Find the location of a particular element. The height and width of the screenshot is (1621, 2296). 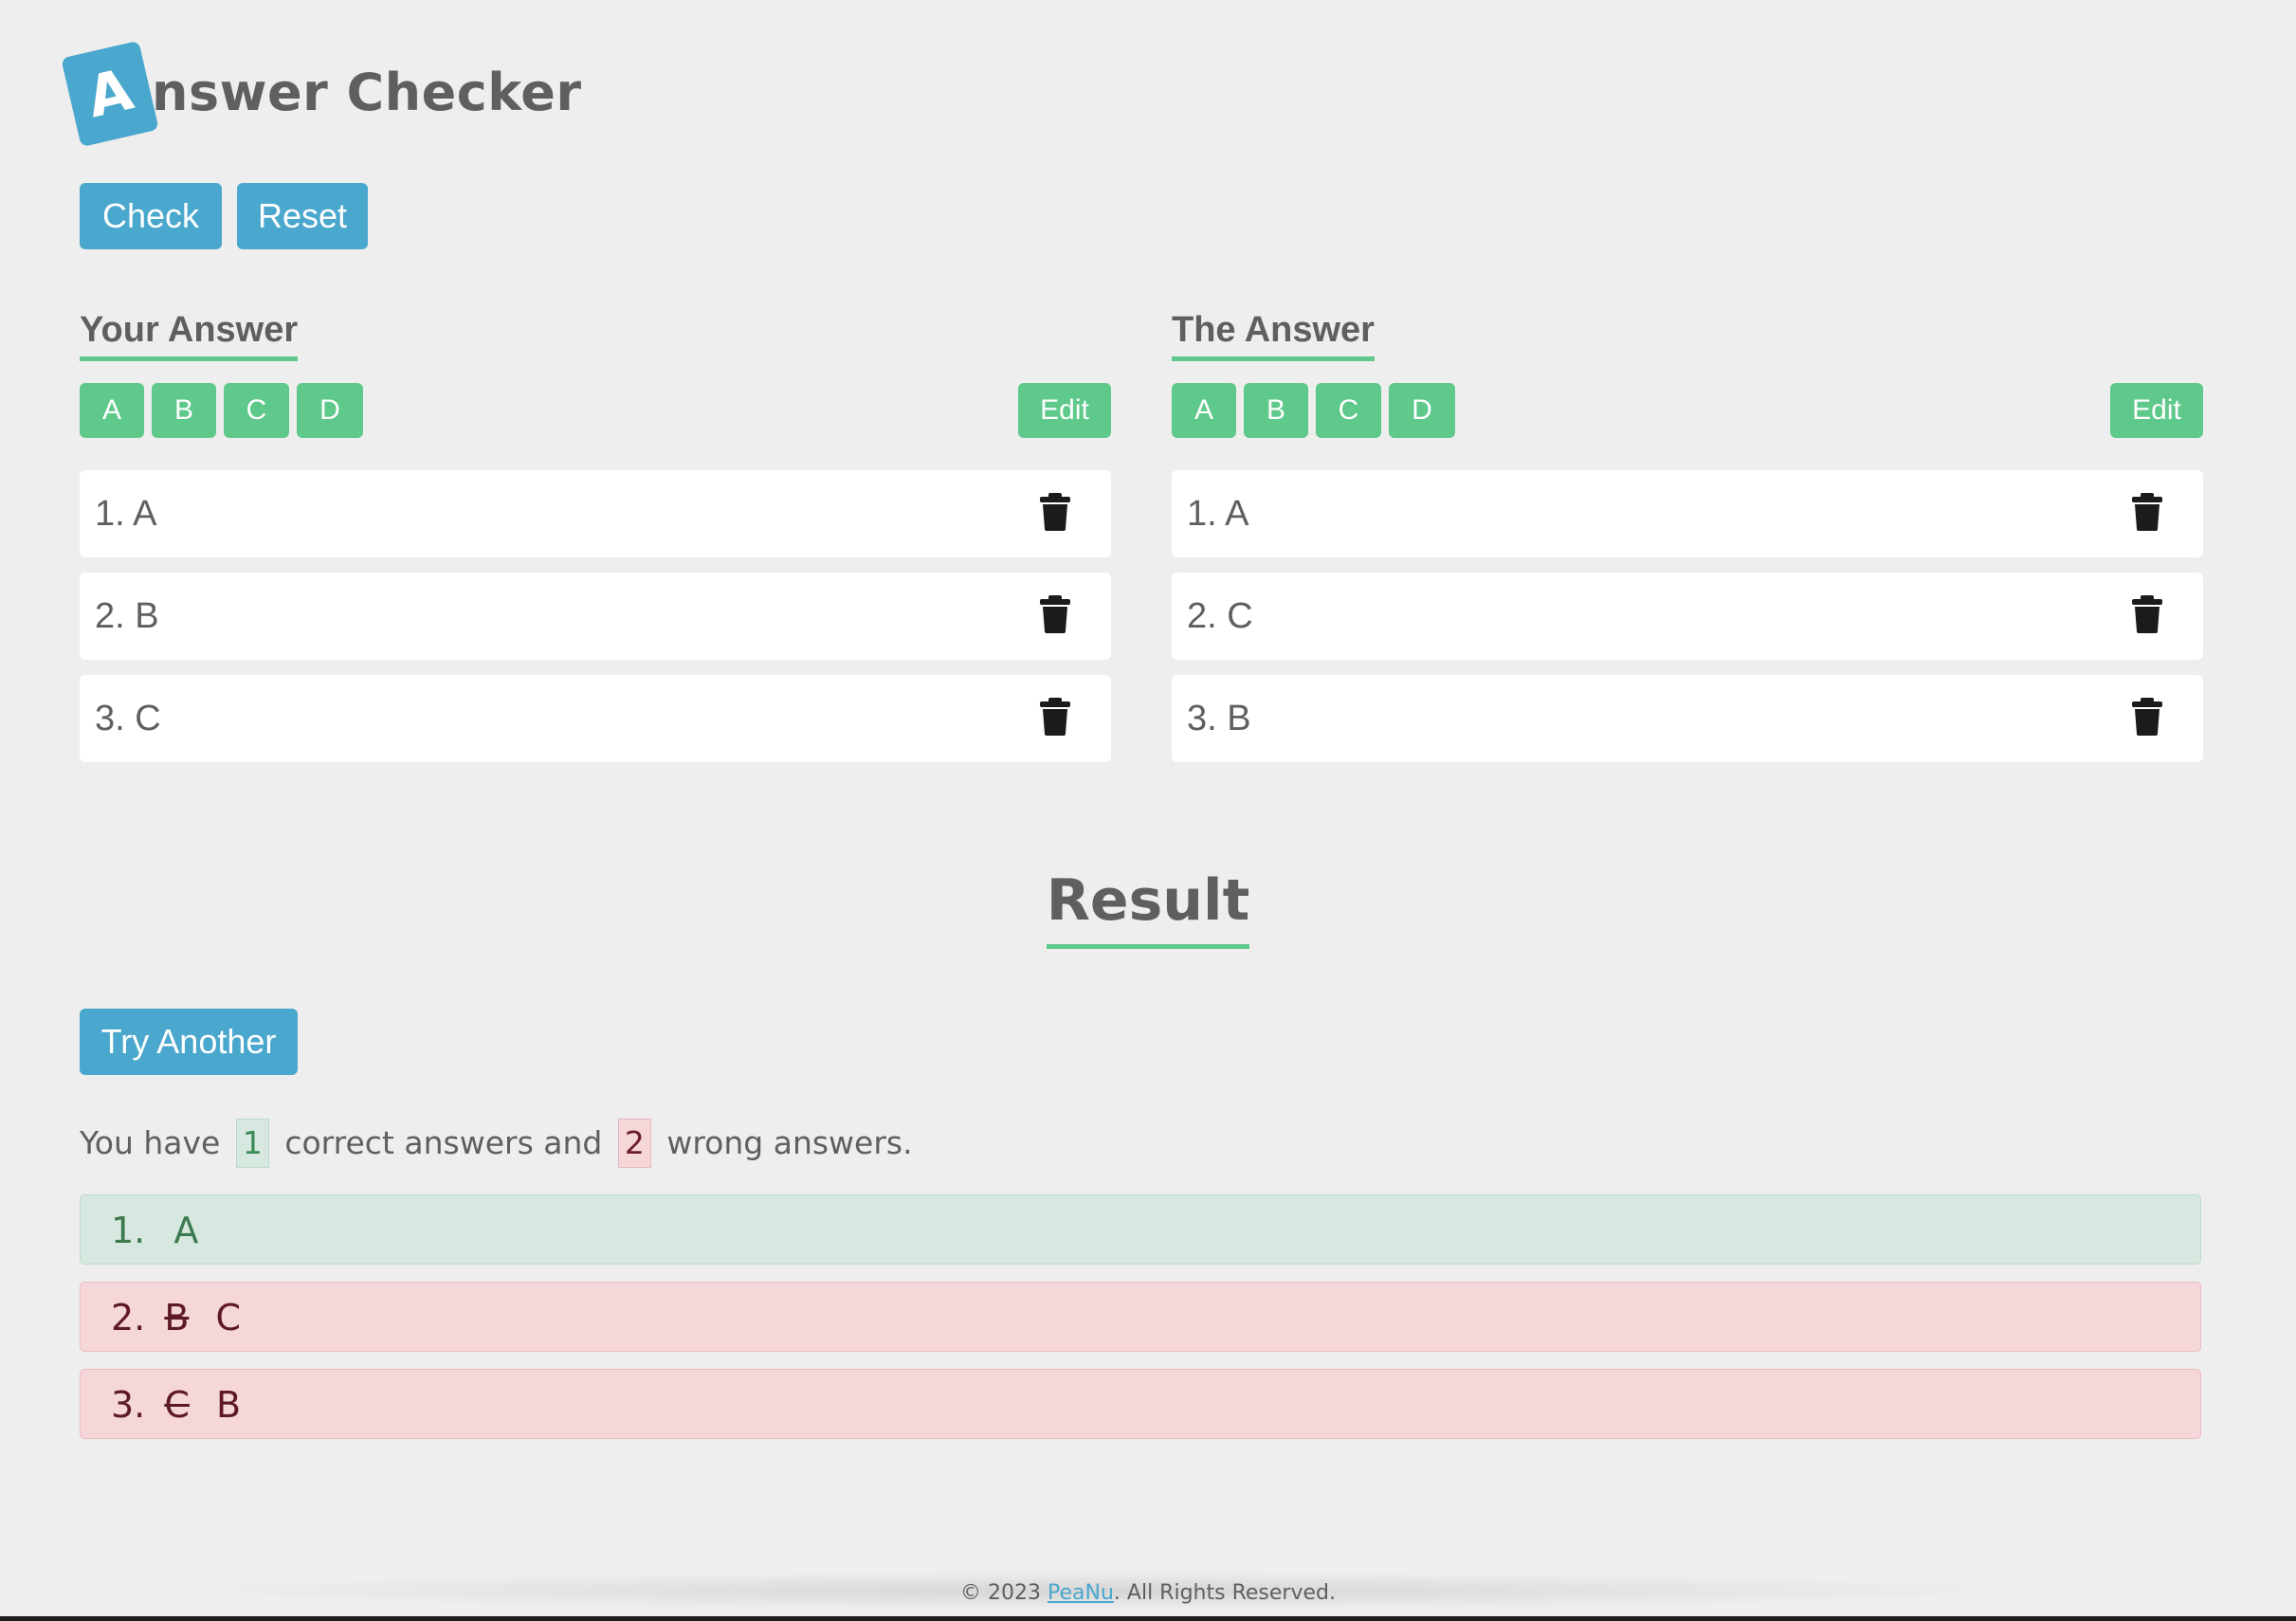

key-choice-a-button: A is located at coordinates (1204, 410).